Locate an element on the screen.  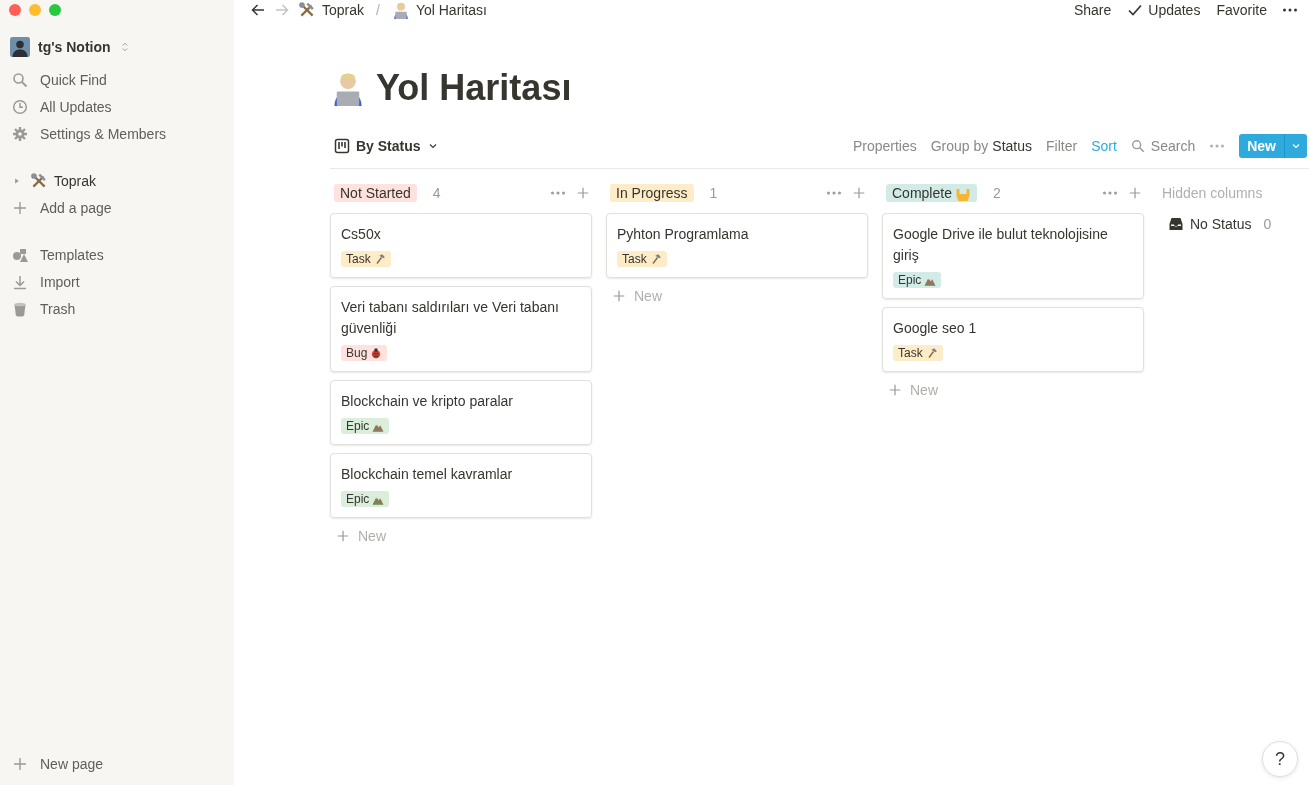
type-tag: Bug is located at coordinates (364, 353).